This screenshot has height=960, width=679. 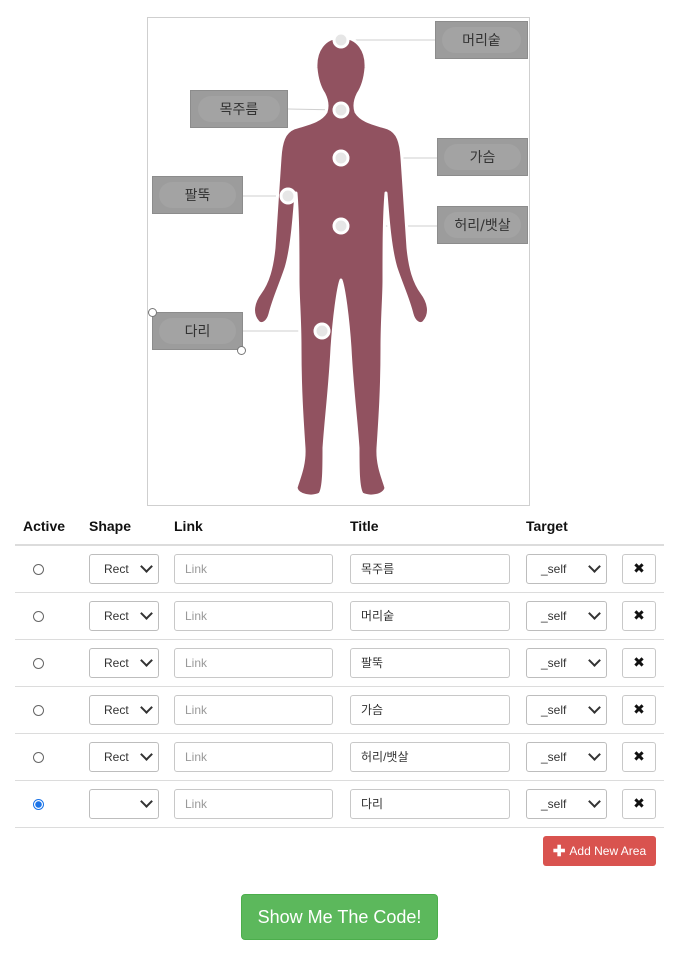 What do you see at coordinates (48, 527) in the screenshot?
I see `header-active: Active` at bounding box center [48, 527].